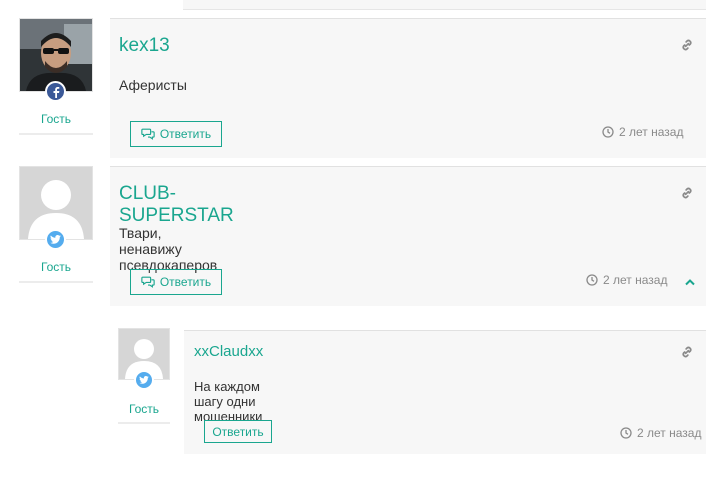  What do you see at coordinates (168, 249) in the screenshot?
I see `comment-text: Твари, ненавижу псевдокаперов` at bounding box center [168, 249].